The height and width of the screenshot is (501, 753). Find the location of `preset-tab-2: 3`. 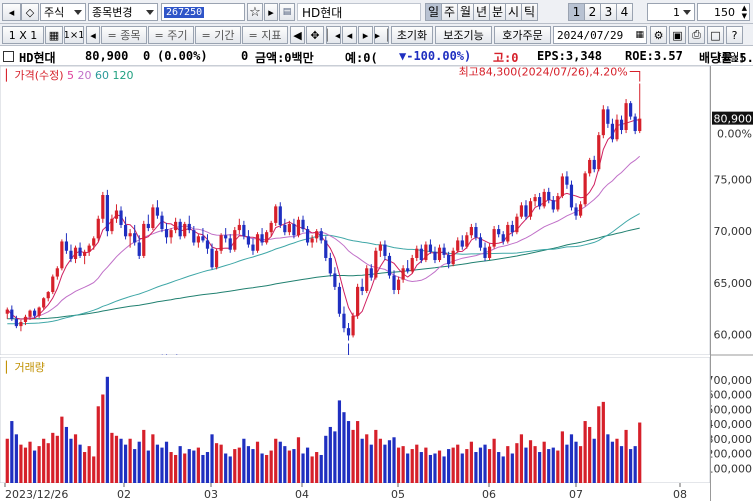

preset-tab-2: 3 is located at coordinates (608, 12).